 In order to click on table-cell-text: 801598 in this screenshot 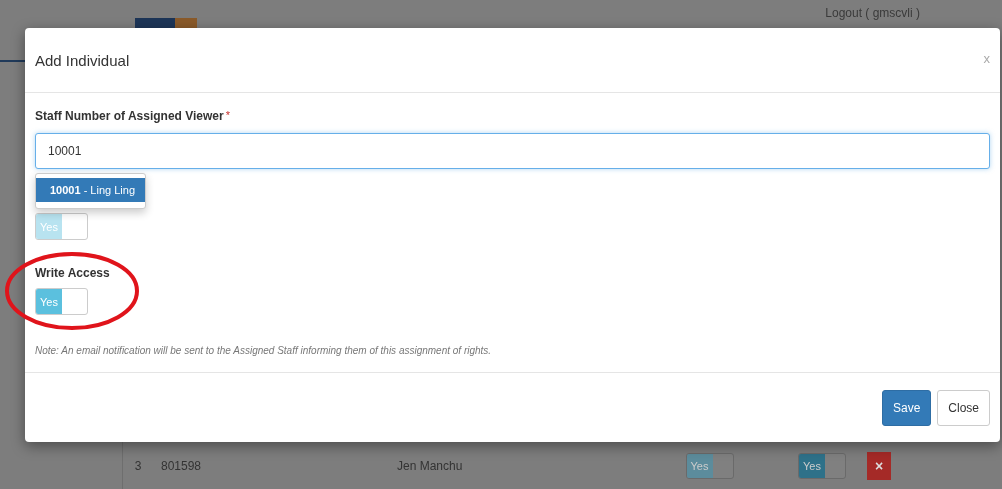, I will do `click(181, 465)`.